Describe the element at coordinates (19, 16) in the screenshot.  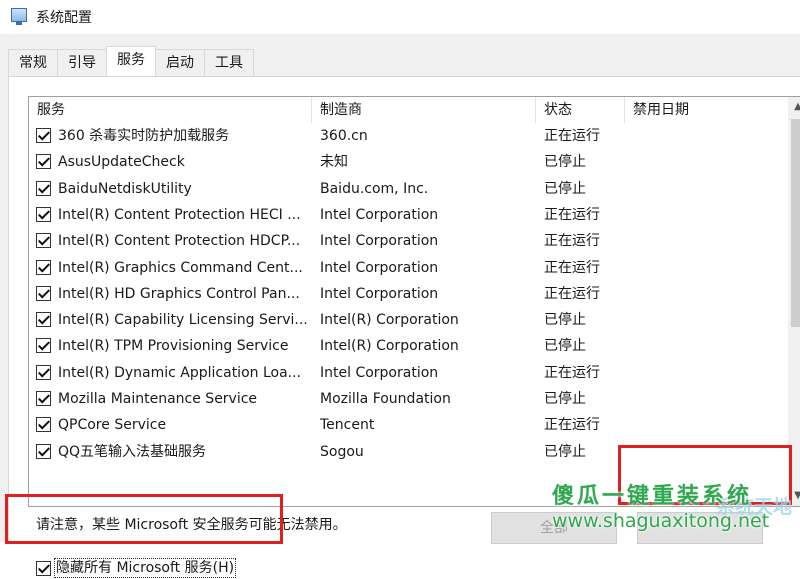
I see `msconfig-icon` at that location.